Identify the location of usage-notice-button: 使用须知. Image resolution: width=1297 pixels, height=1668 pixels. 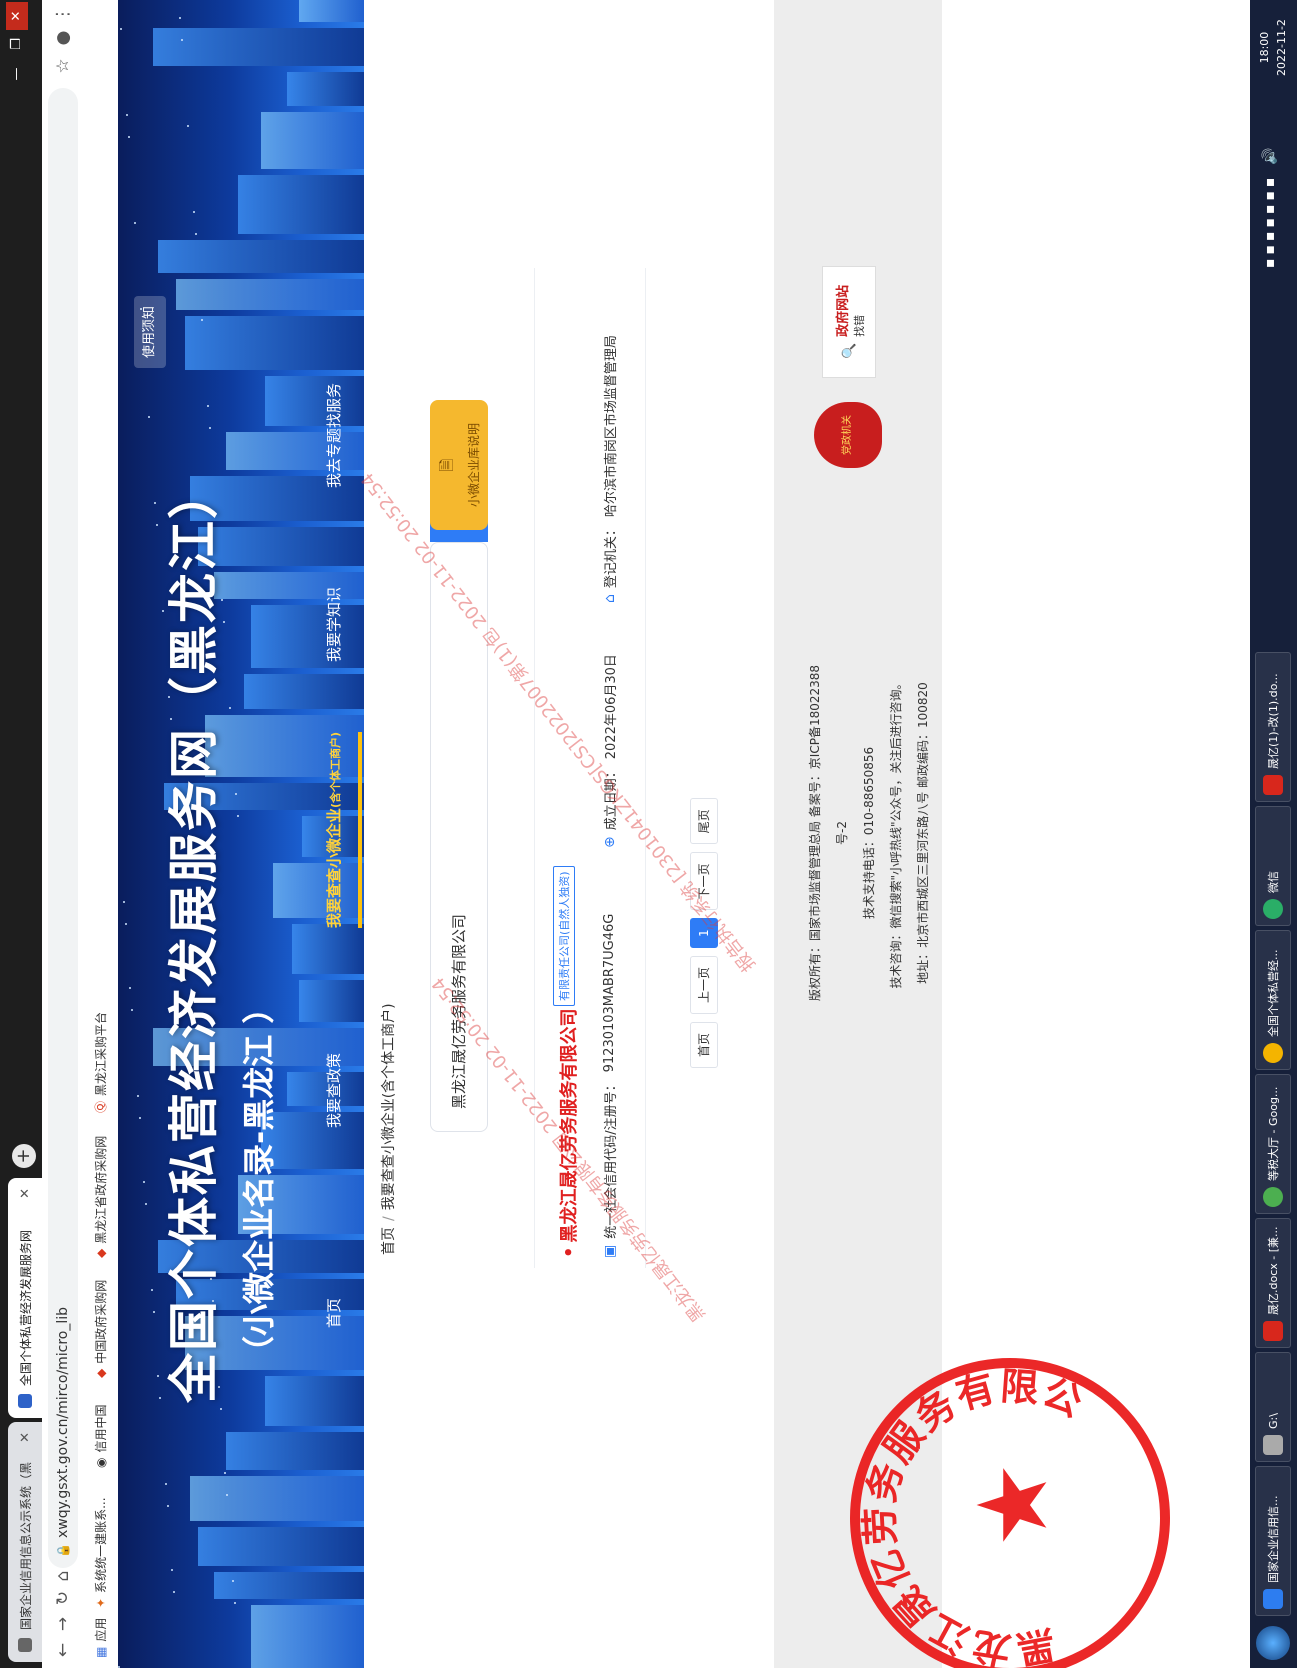
(150, 332).